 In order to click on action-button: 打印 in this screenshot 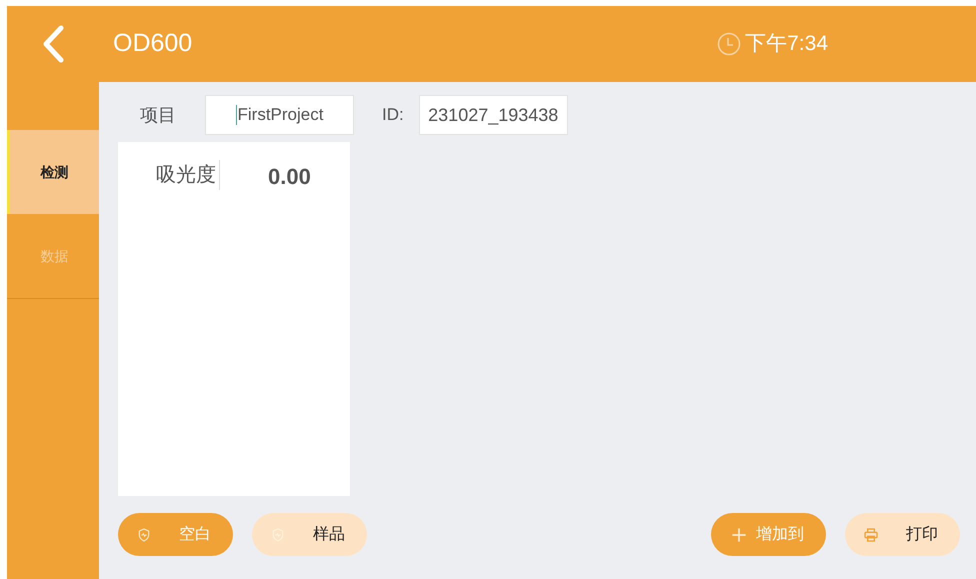, I will do `click(902, 534)`.